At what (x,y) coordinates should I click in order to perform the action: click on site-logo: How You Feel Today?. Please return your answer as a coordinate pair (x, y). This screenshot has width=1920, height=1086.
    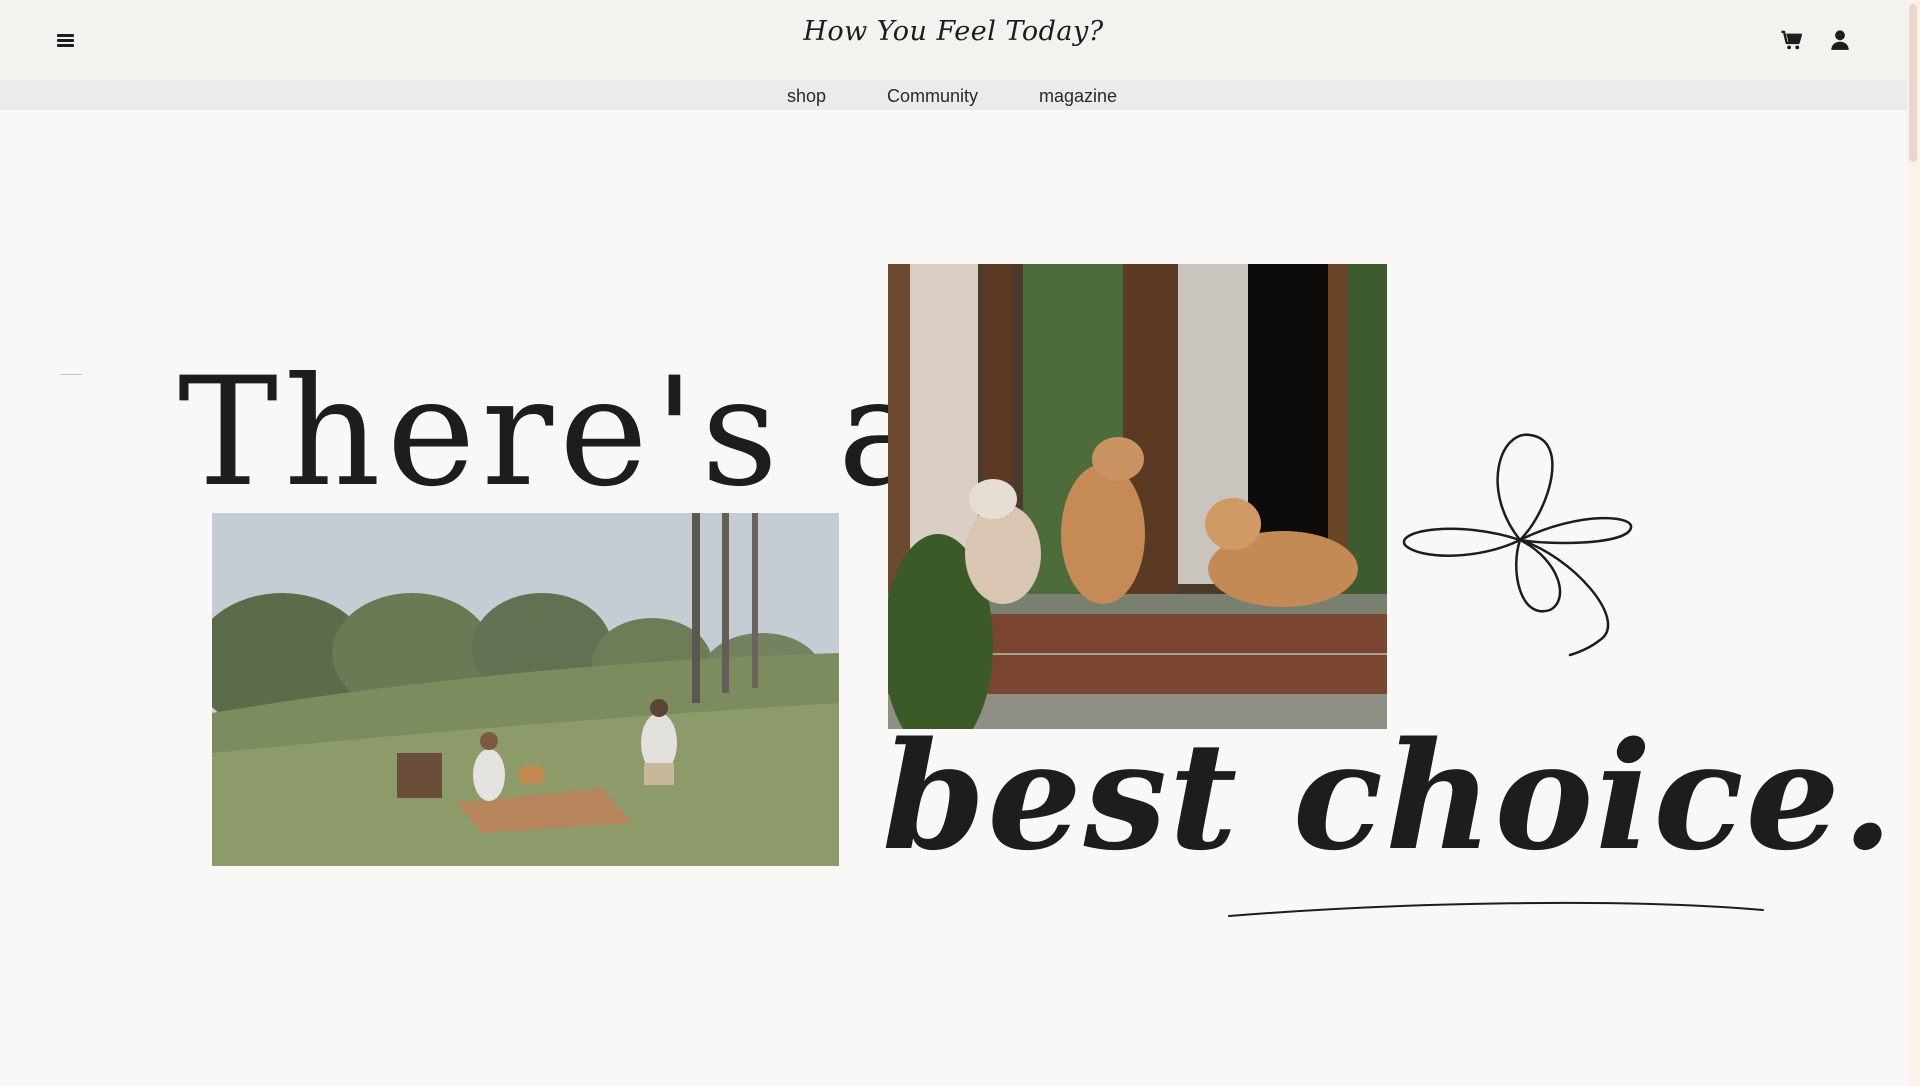
    Looking at the image, I should click on (953, 40).